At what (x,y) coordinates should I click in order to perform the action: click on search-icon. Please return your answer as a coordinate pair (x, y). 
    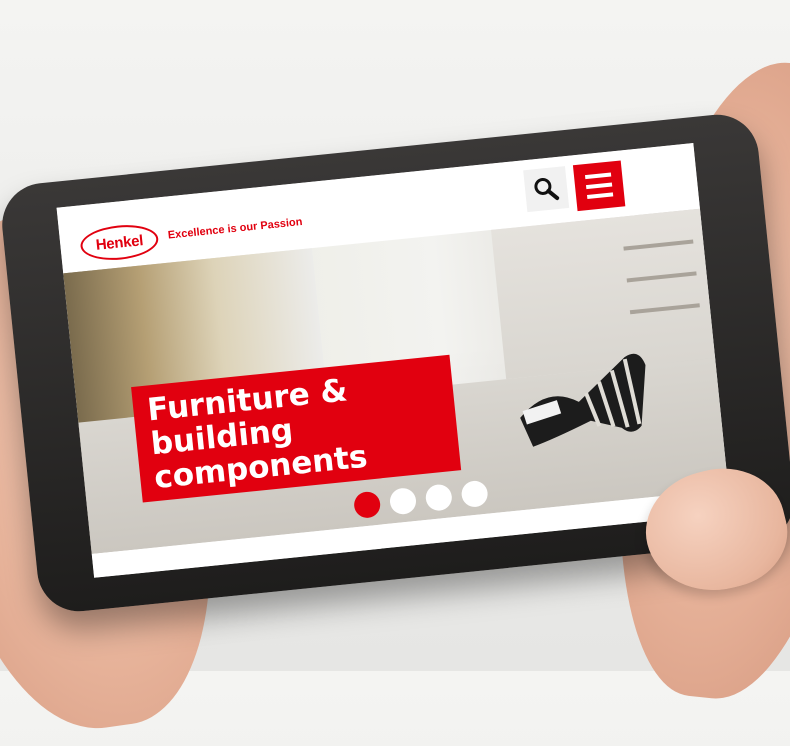
    Looking at the image, I should click on (547, 189).